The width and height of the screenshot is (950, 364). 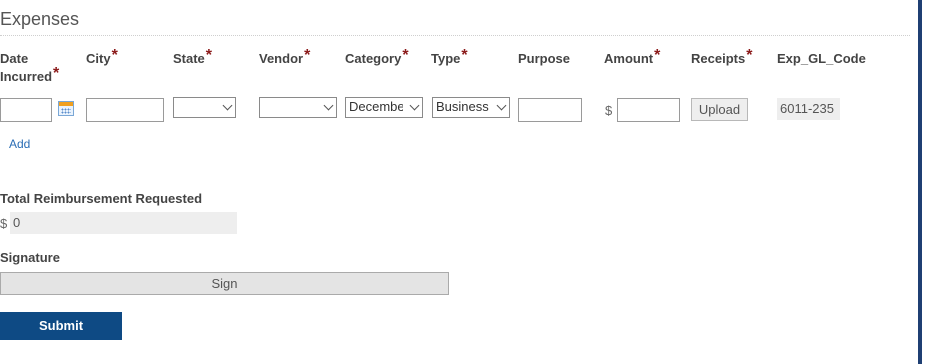 What do you see at coordinates (550, 110) in the screenshot?
I see `purpose-input` at bounding box center [550, 110].